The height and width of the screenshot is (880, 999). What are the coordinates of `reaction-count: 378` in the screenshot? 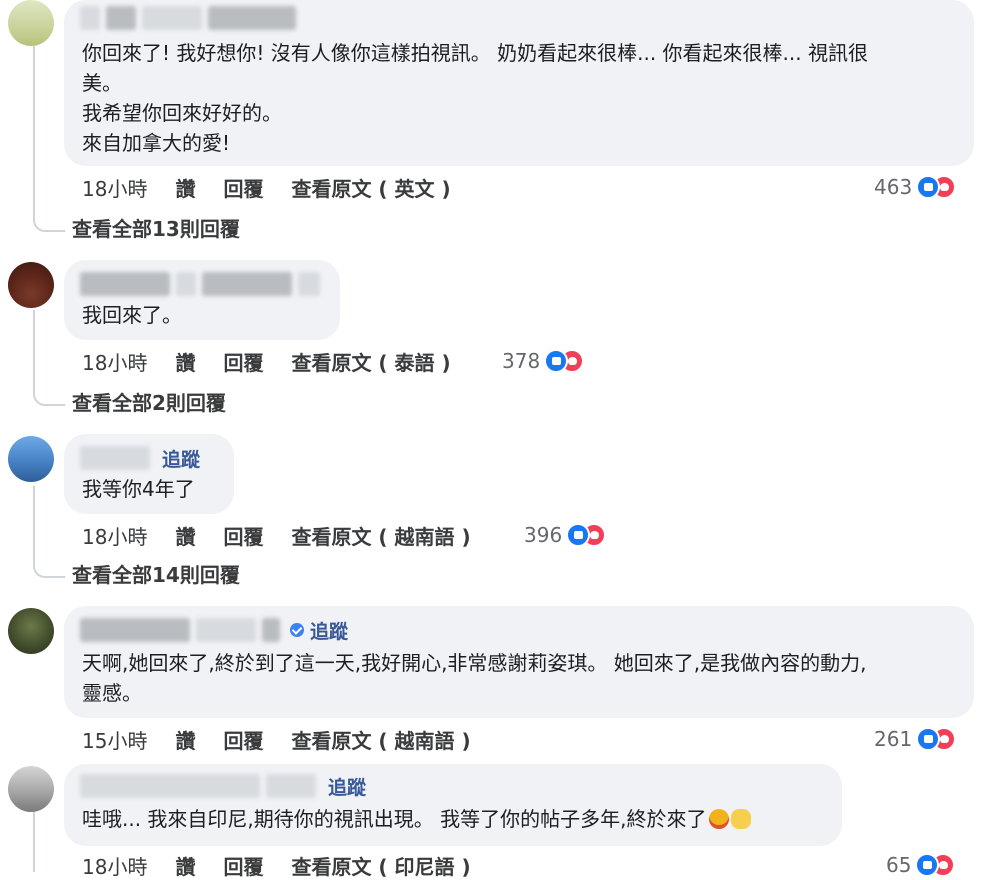 It's located at (521, 361).